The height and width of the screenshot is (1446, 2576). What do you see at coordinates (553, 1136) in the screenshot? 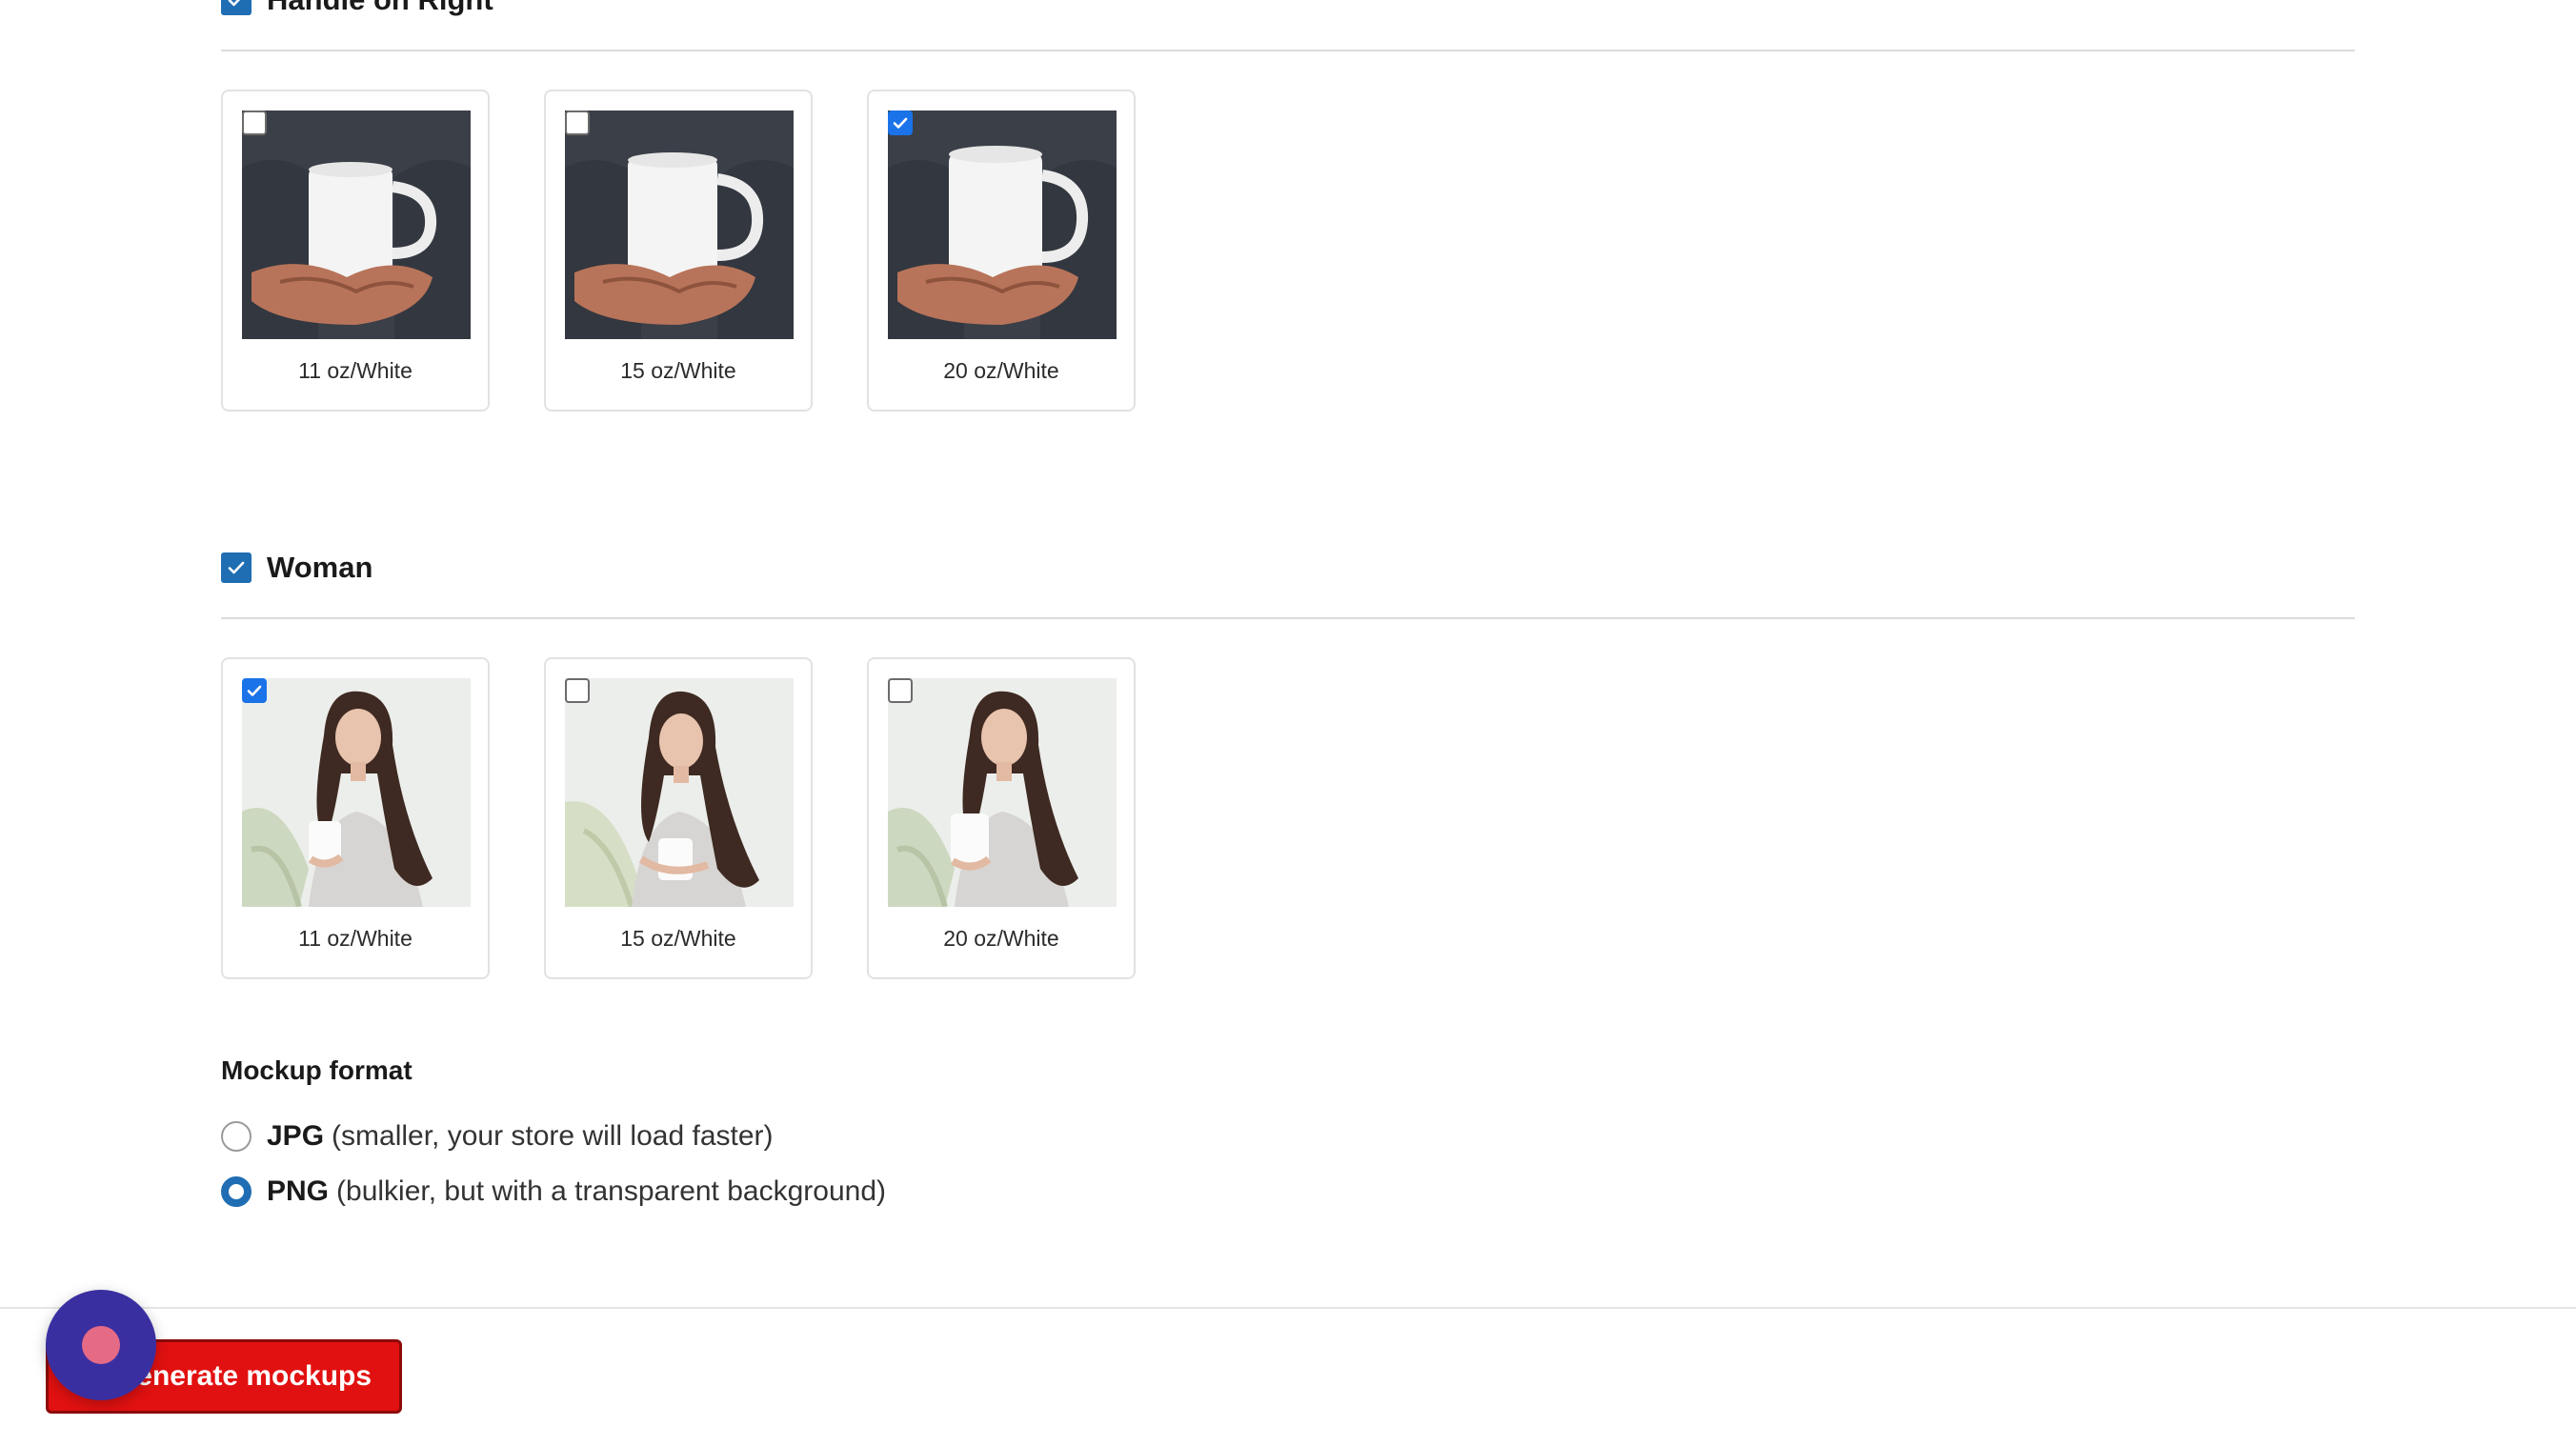
I see `format-description: (smaller, your store will load faster)` at bounding box center [553, 1136].